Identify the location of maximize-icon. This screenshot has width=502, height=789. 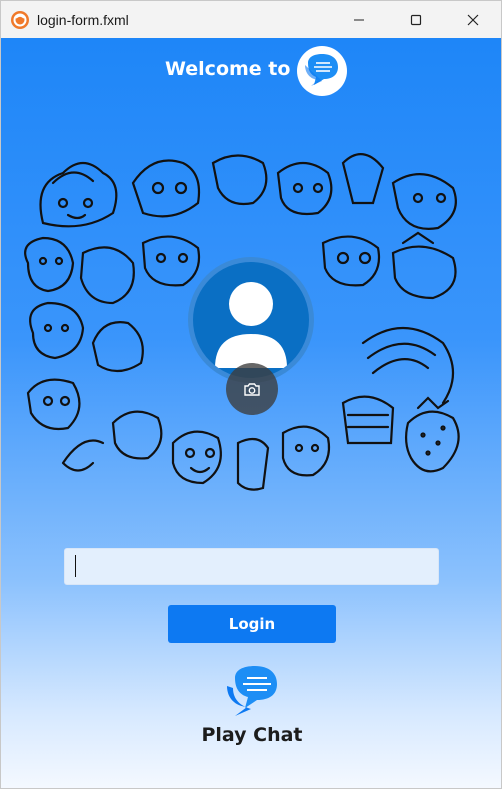
(415, 19).